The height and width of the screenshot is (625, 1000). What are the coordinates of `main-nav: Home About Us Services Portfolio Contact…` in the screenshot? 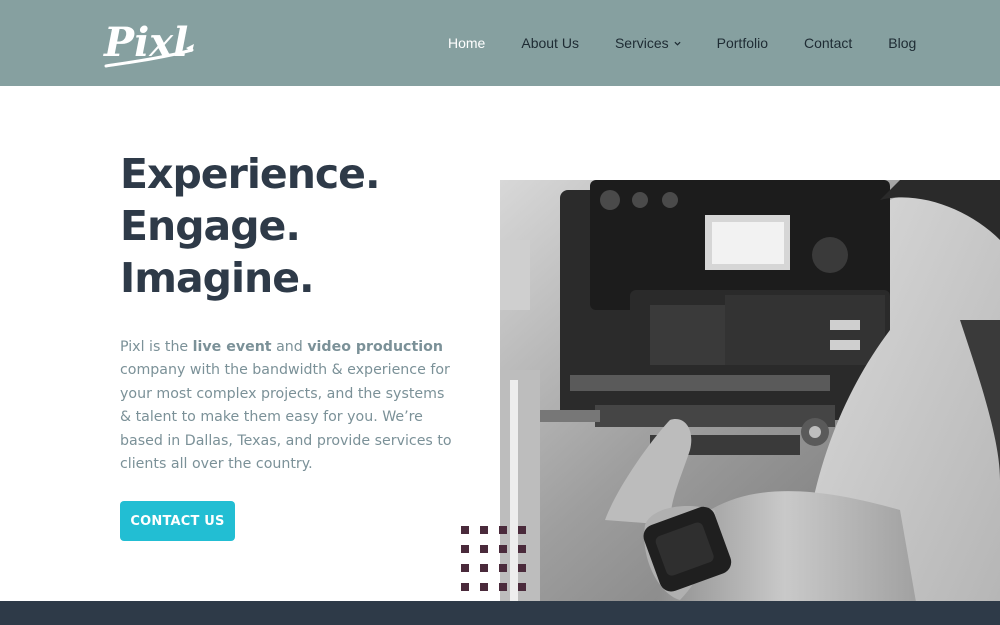 It's located at (682, 43).